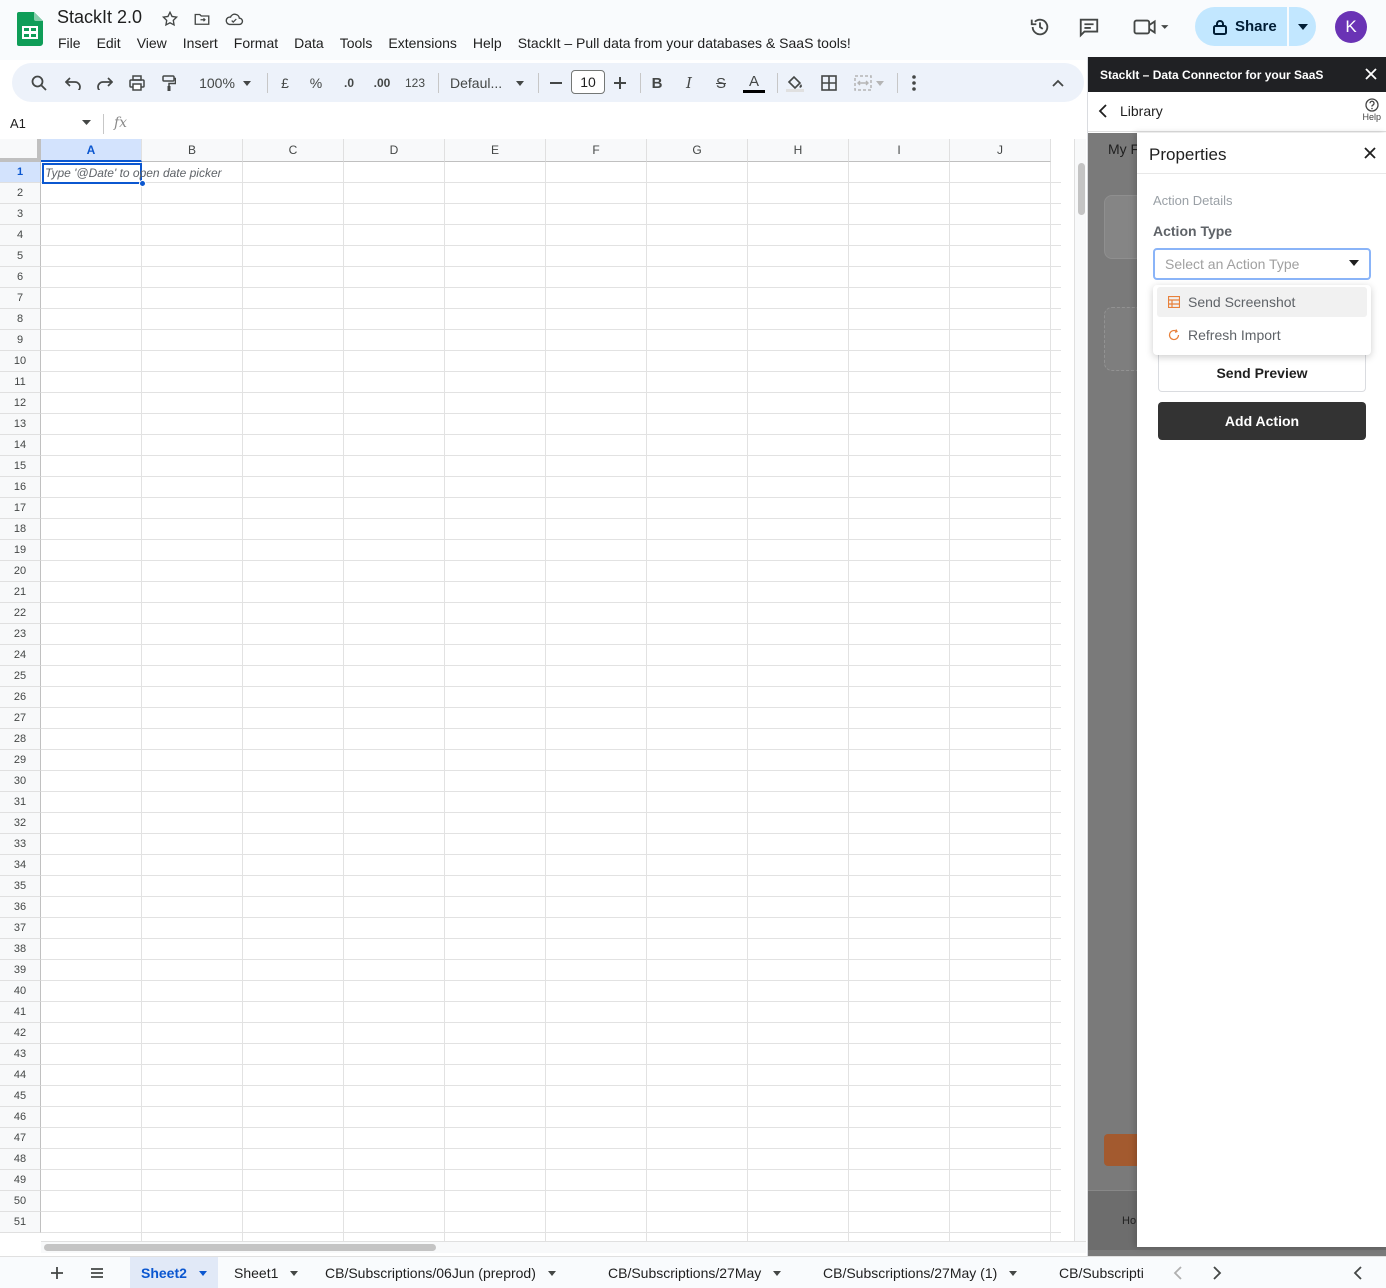 This screenshot has width=1386, height=1288. What do you see at coordinates (20, 592) in the screenshot?
I see `row-header: 21` at bounding box center [20, 592].